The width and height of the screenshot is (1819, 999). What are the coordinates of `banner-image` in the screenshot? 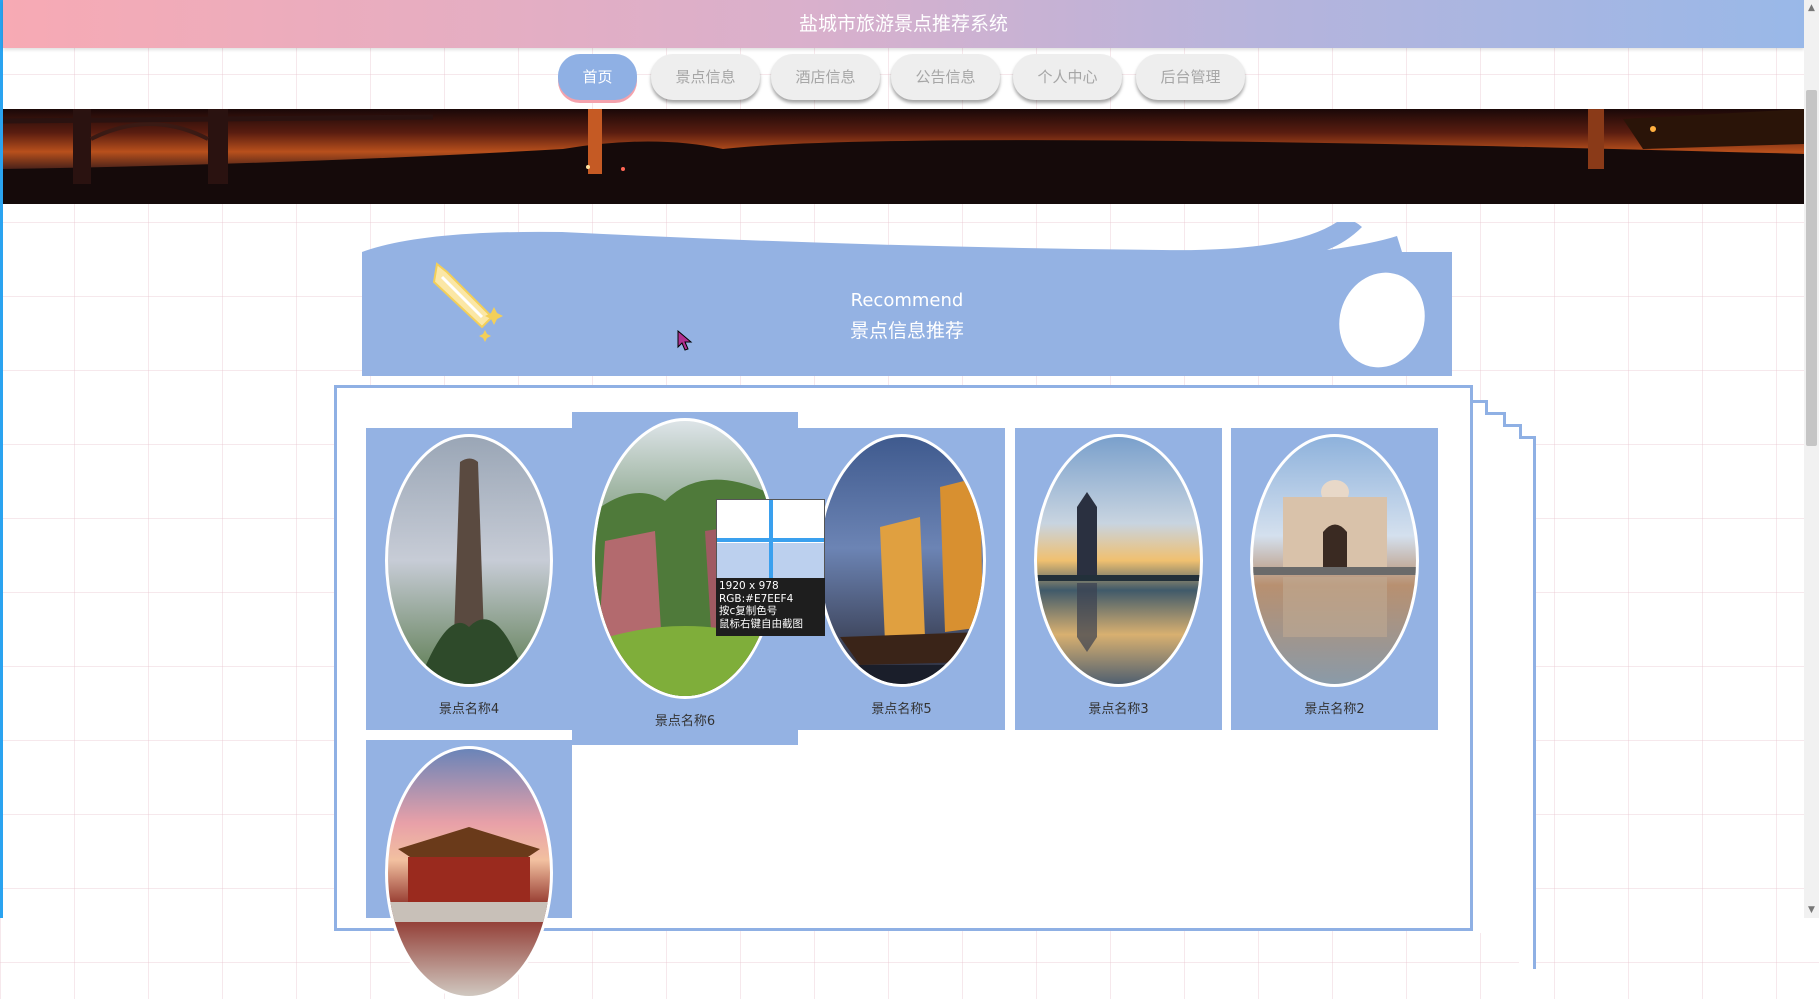 It's located at (903, 156).